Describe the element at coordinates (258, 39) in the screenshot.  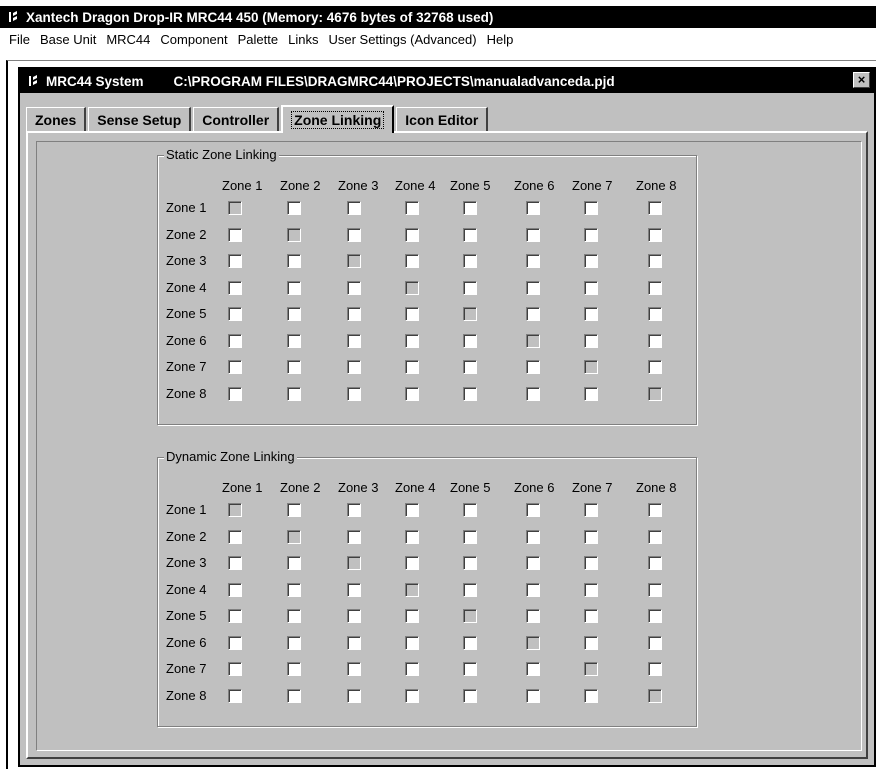
I see `menu-item-palette: Palette` at that location.